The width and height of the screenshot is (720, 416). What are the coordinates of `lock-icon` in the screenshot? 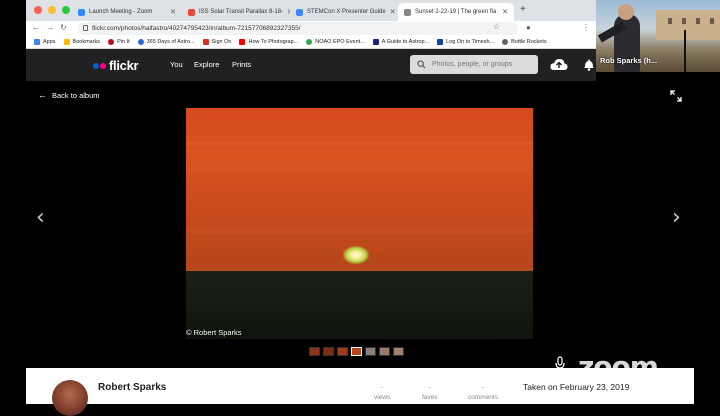 It's located at (85, 28).